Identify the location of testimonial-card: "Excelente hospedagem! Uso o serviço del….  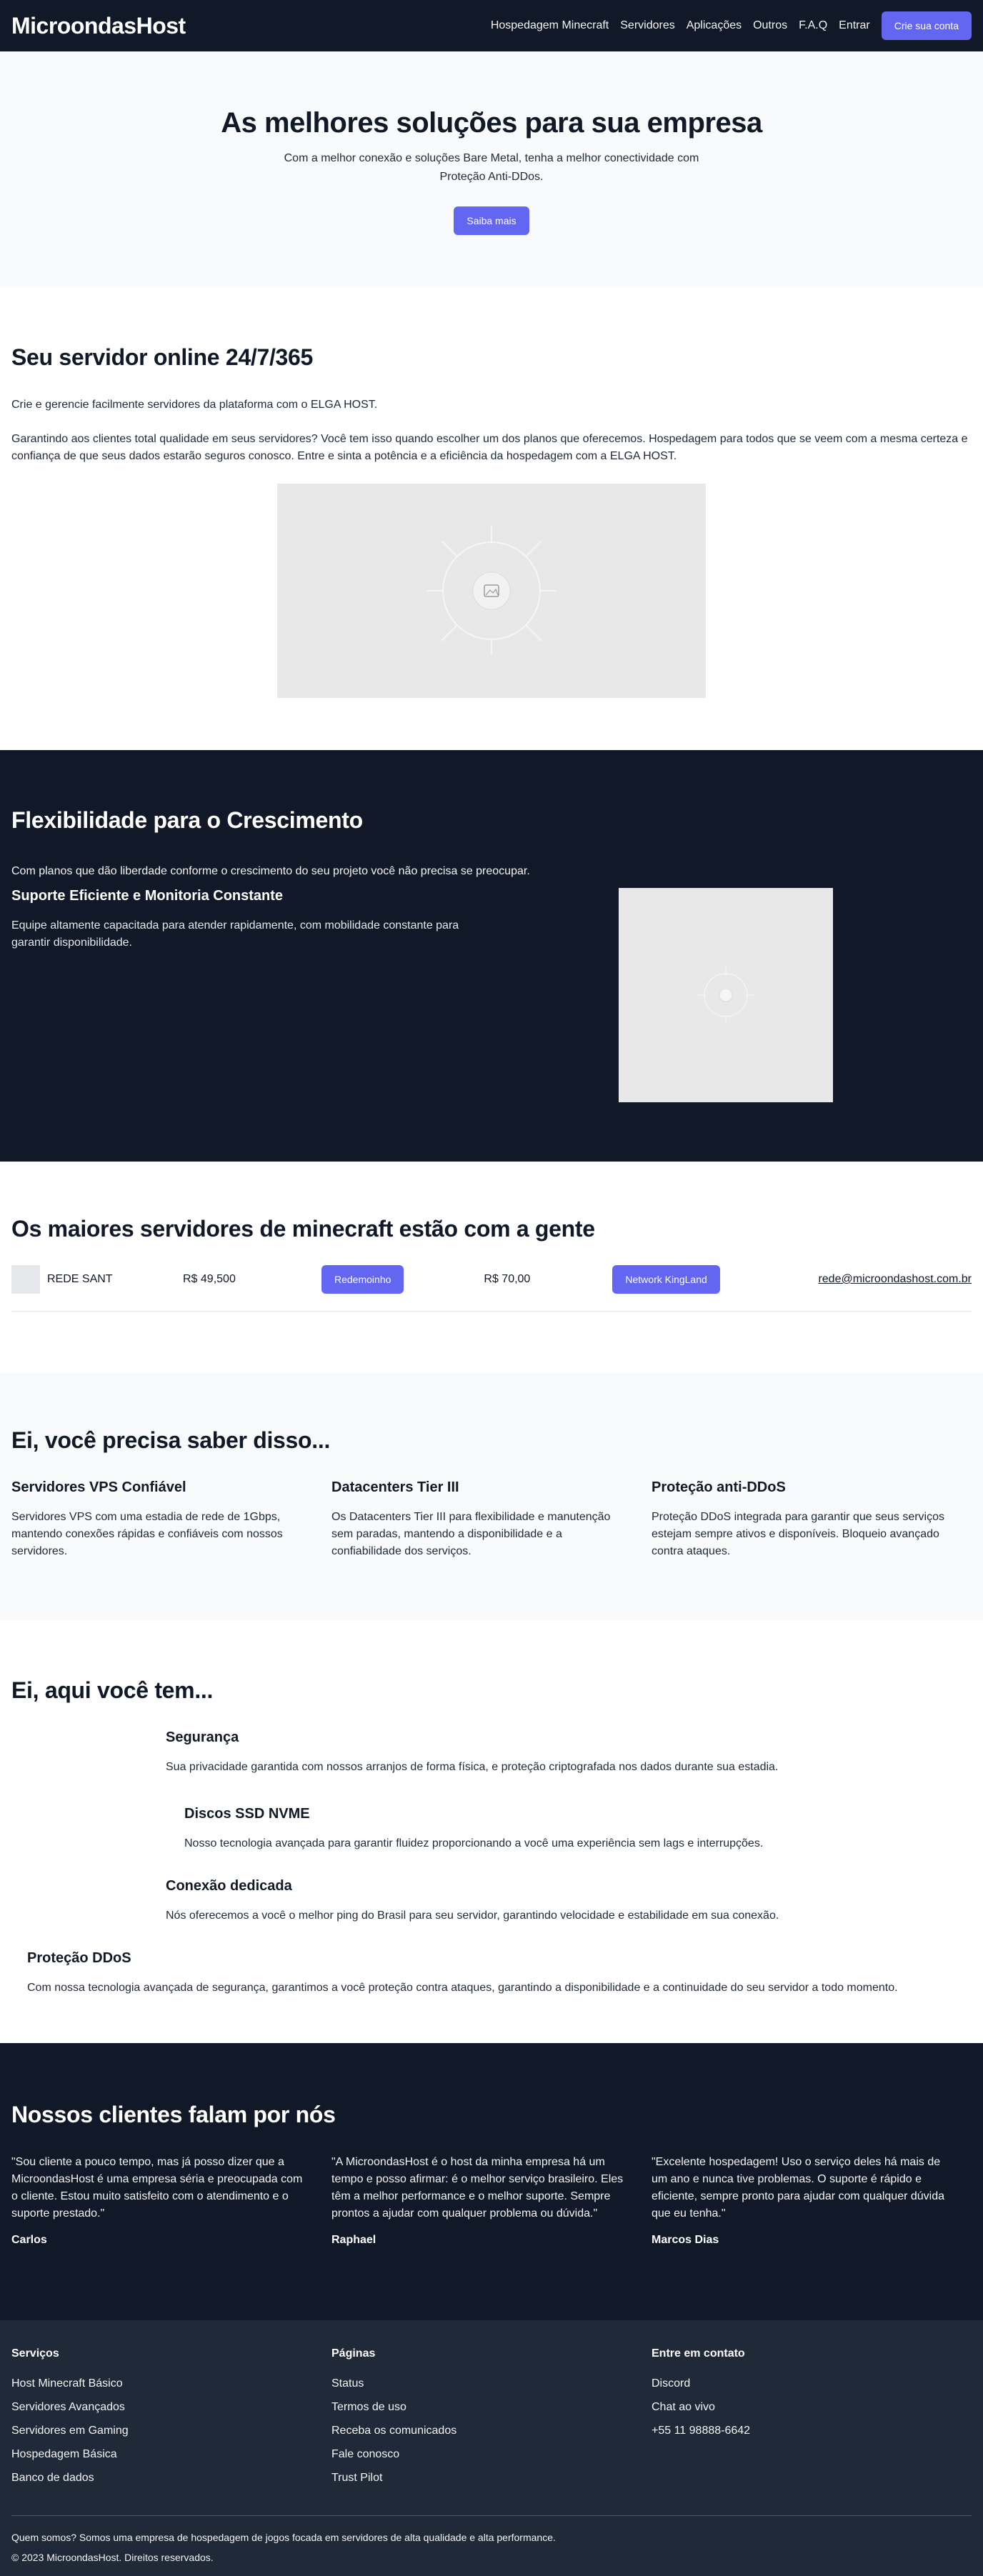
(812, 2200).